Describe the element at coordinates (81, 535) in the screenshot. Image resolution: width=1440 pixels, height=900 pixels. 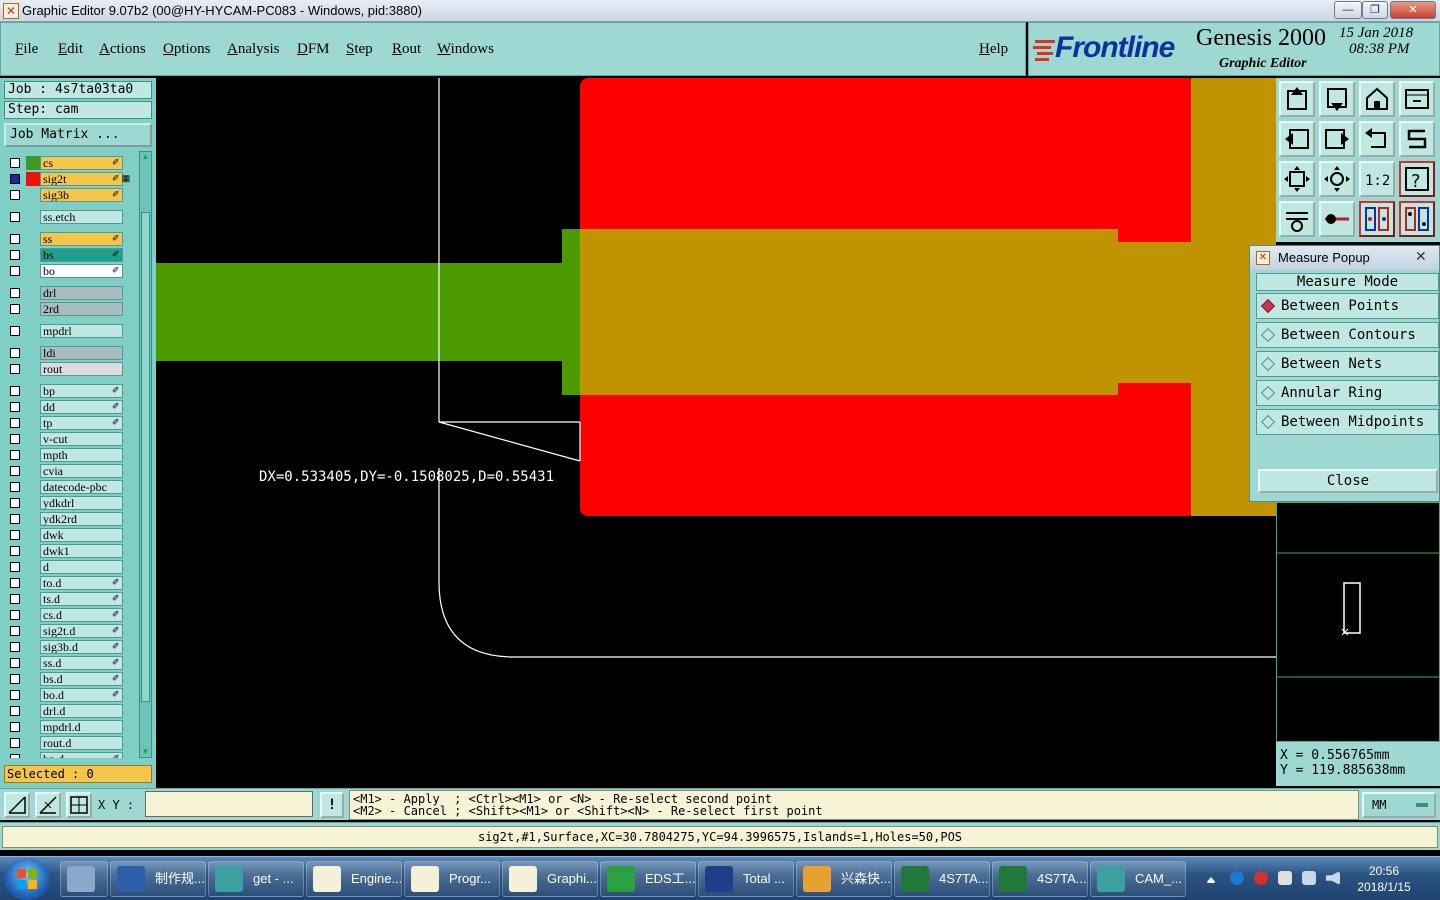
I see `layer-name: dwk` at that location.